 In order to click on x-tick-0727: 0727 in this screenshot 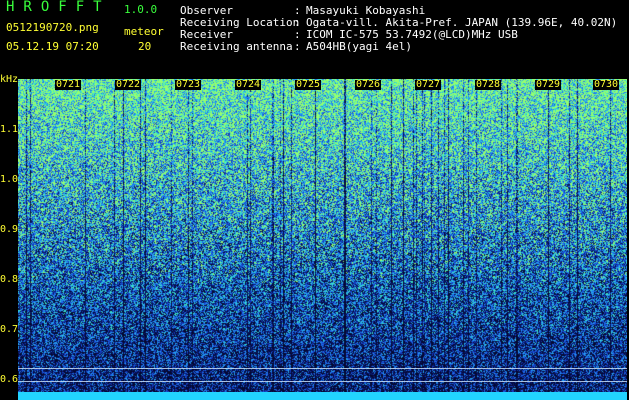, I will do `click(428, 84)`.